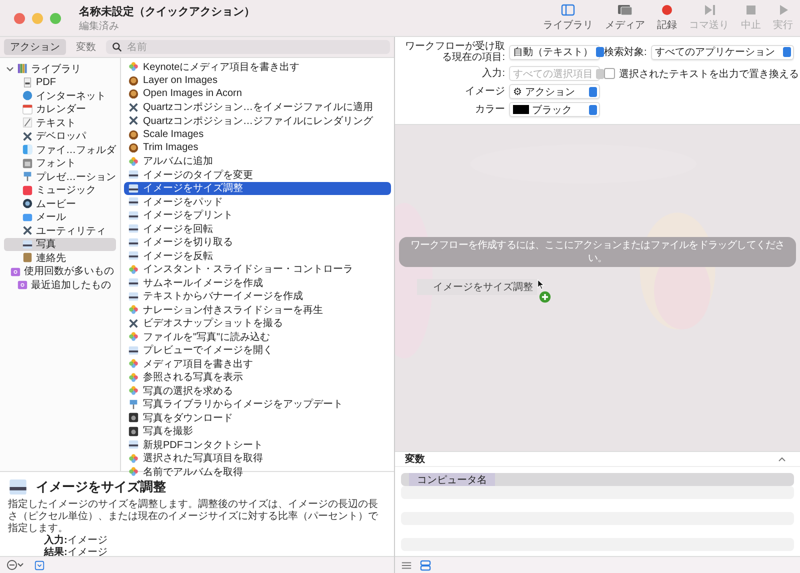 This screenshot has height=573, width=800. What do you see at coordinates (257, 147) in the screenshot?
I see `action-item: Trim Images` at bounding box center [257, 147].